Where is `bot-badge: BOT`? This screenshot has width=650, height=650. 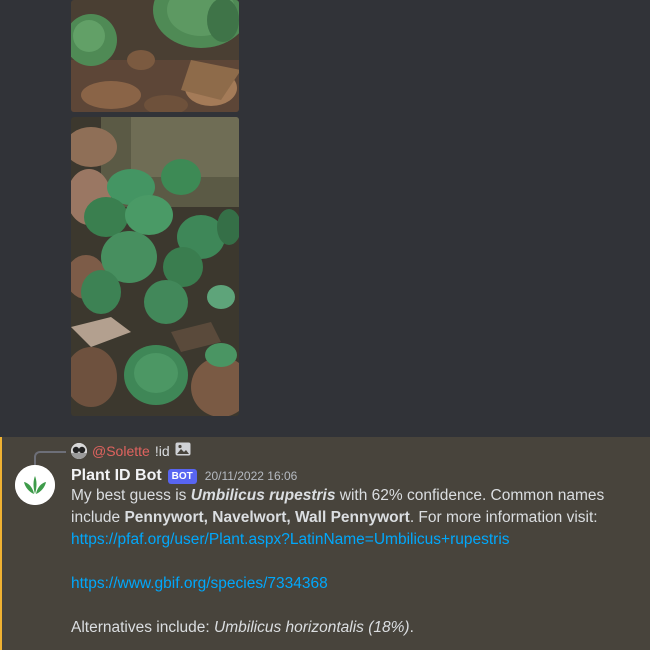 bot-badge: BOT is located at coordinates (182, 476).